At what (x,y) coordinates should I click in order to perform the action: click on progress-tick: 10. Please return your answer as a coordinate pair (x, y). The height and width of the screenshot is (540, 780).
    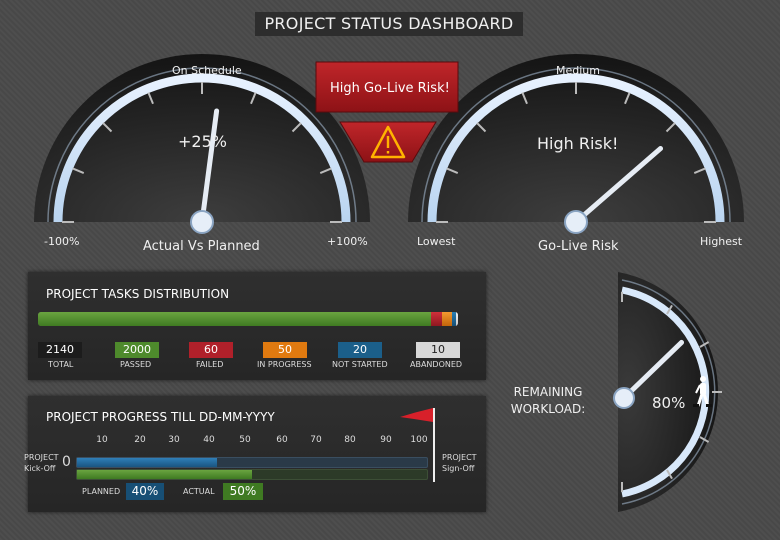
    Looking at the image, I should click on (102, 440).